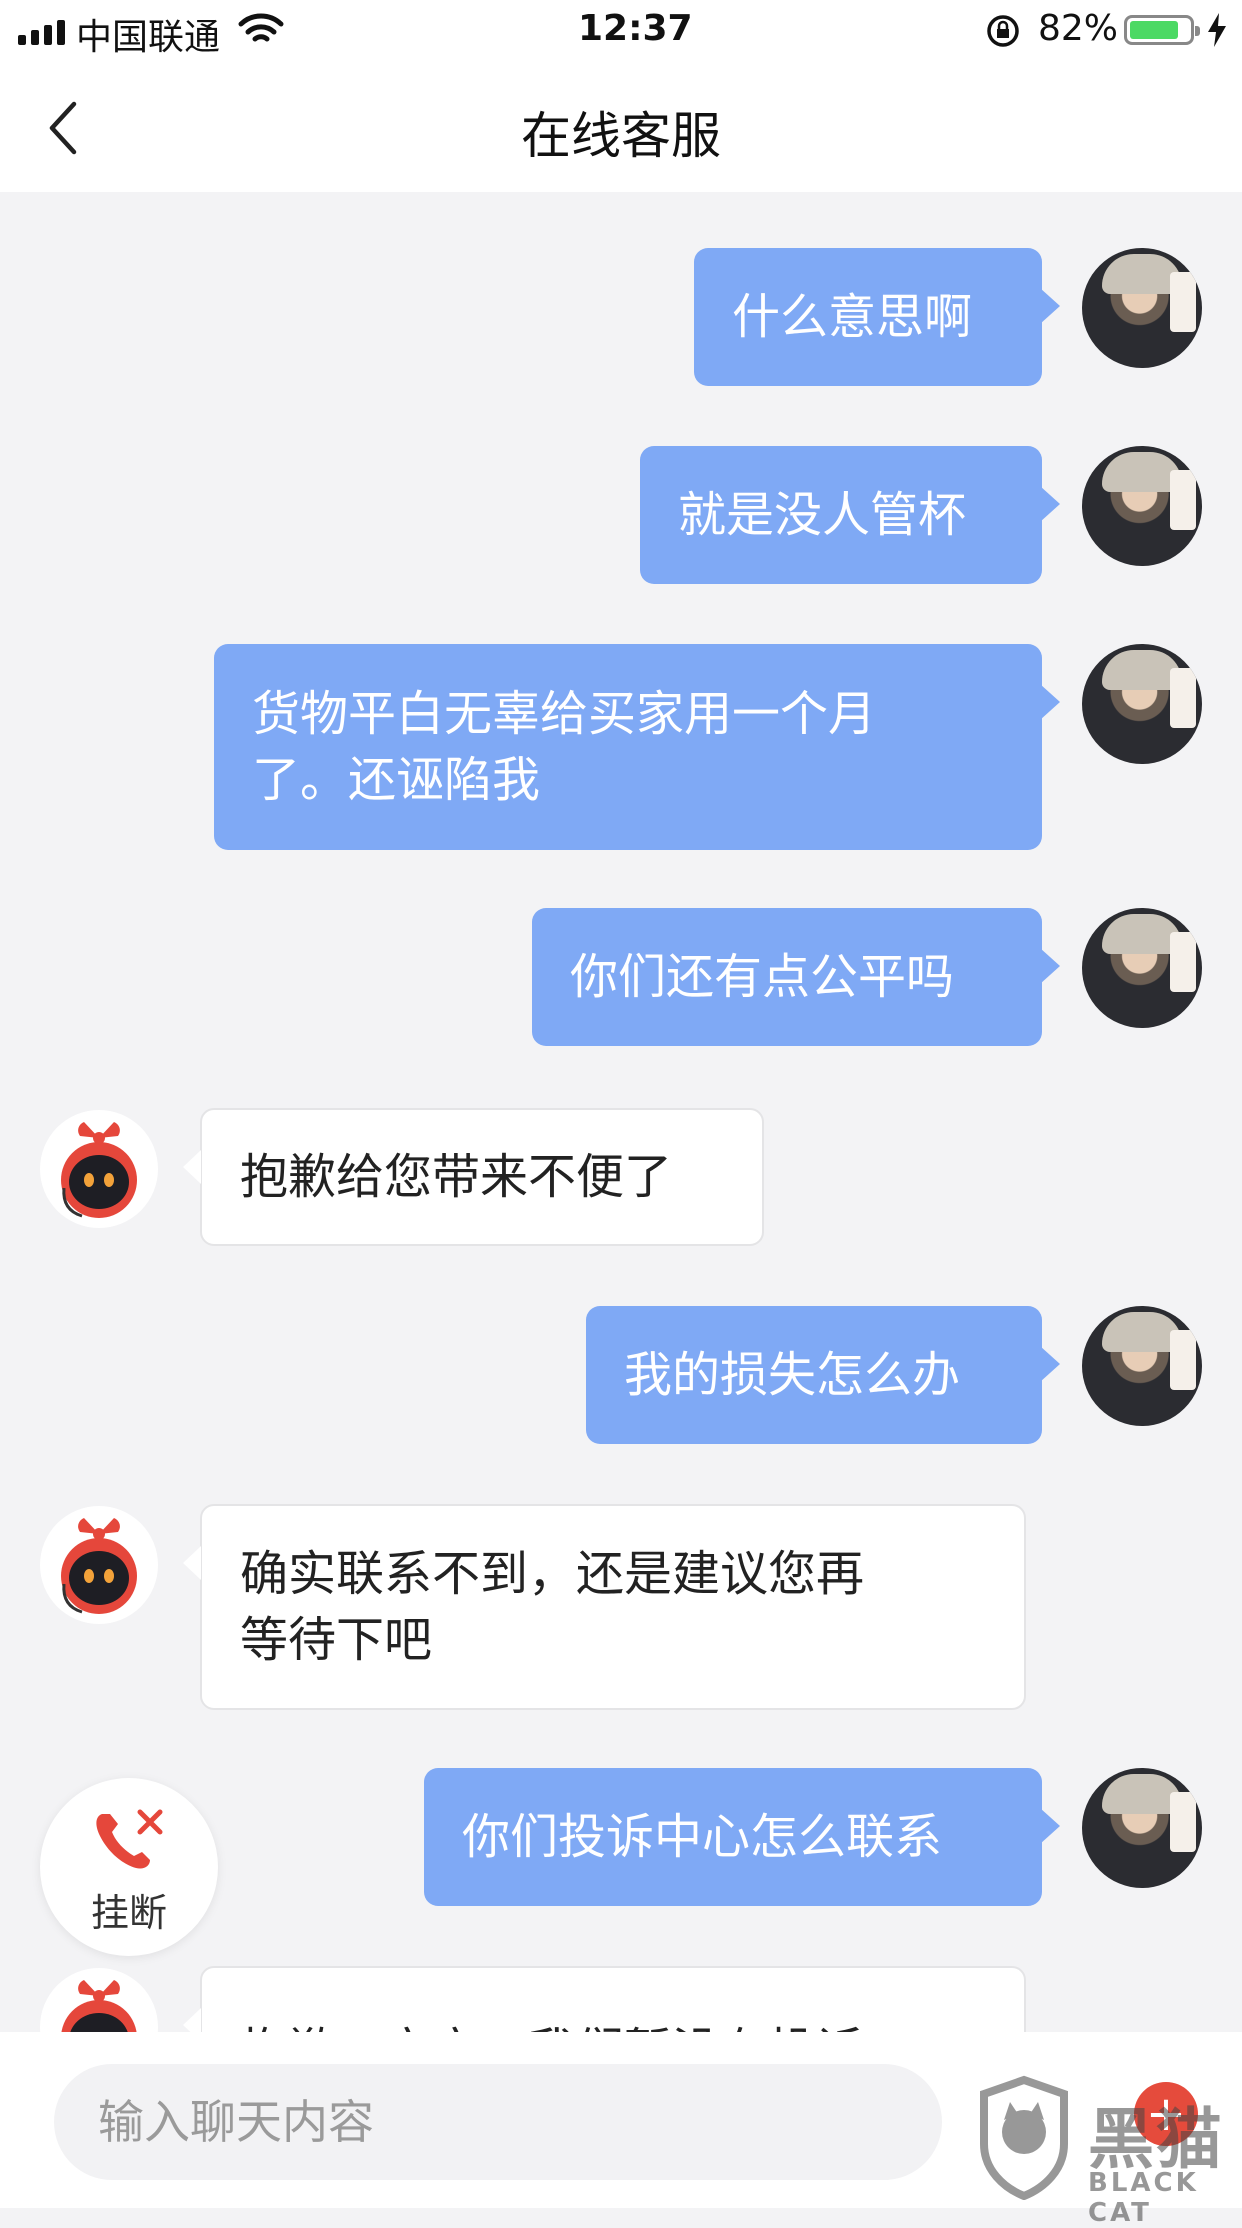 This screenshot has height=2228, width=1242. Describe the element at coordinates (1078, 28) in the screenshot. I see `battery-percent: 82%` at that location.